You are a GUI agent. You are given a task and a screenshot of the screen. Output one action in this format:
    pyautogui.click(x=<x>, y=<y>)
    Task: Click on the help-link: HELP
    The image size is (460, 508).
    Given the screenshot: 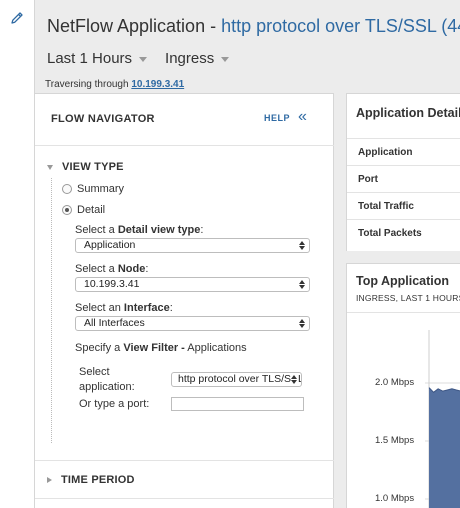 What is the action you would take?
    pyautogui.click(x=277, y=118)
    